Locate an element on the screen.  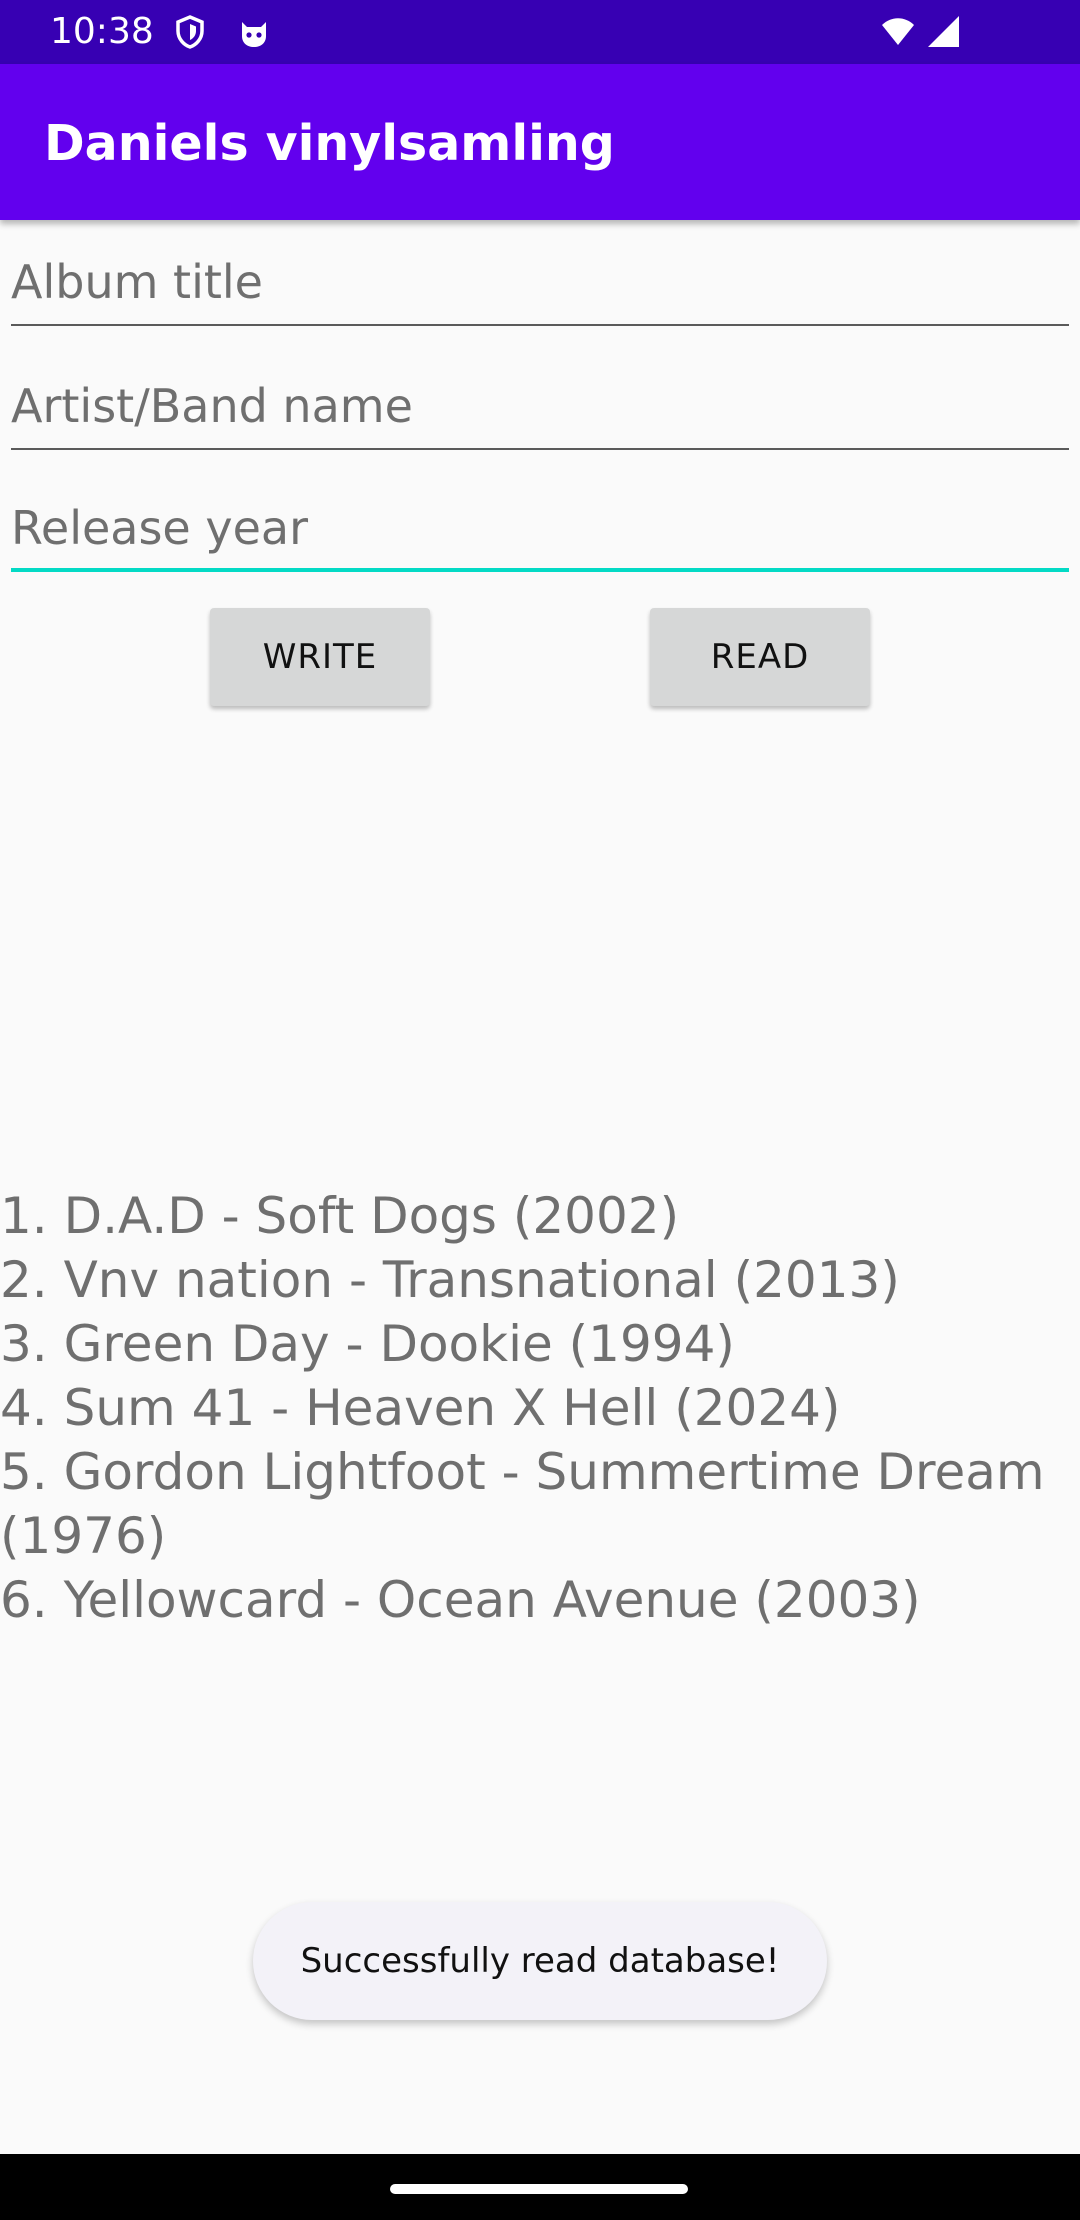
release-year-field is located at coordinates (540, 532).